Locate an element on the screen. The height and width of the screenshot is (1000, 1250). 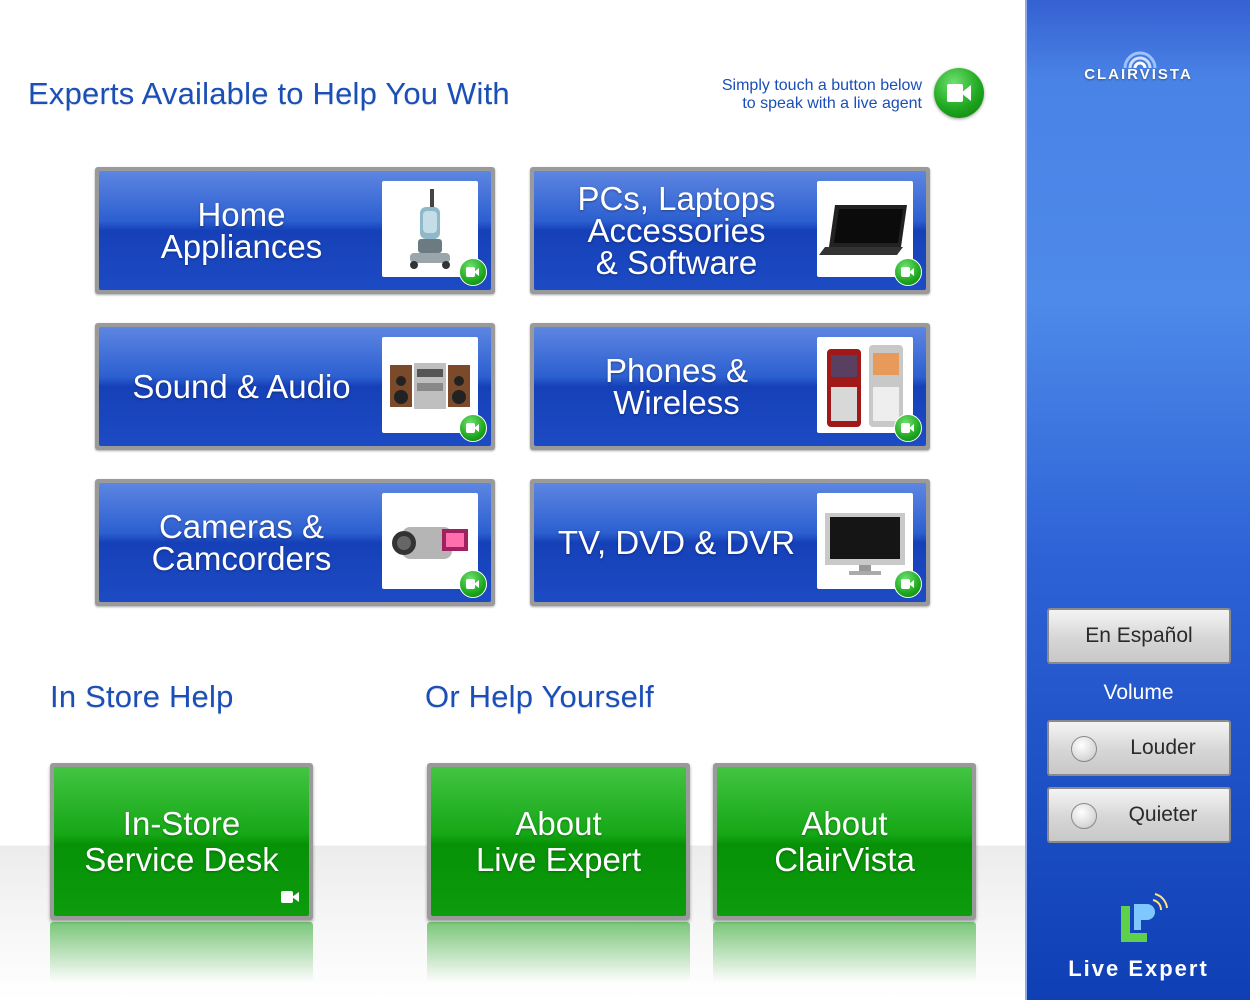
in-store-service-desk-button: In-Store Service Desk is located at coordinates (181, 841).